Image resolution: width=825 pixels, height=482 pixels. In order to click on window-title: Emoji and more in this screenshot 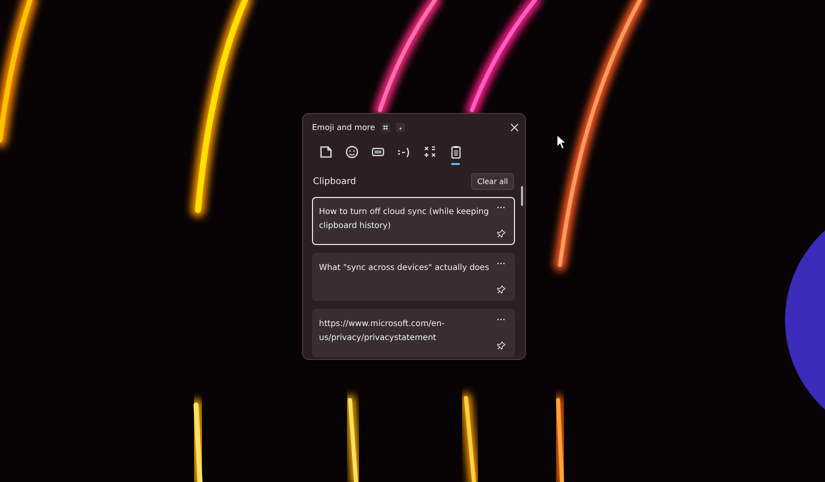, I will do `click(344, 127)`.